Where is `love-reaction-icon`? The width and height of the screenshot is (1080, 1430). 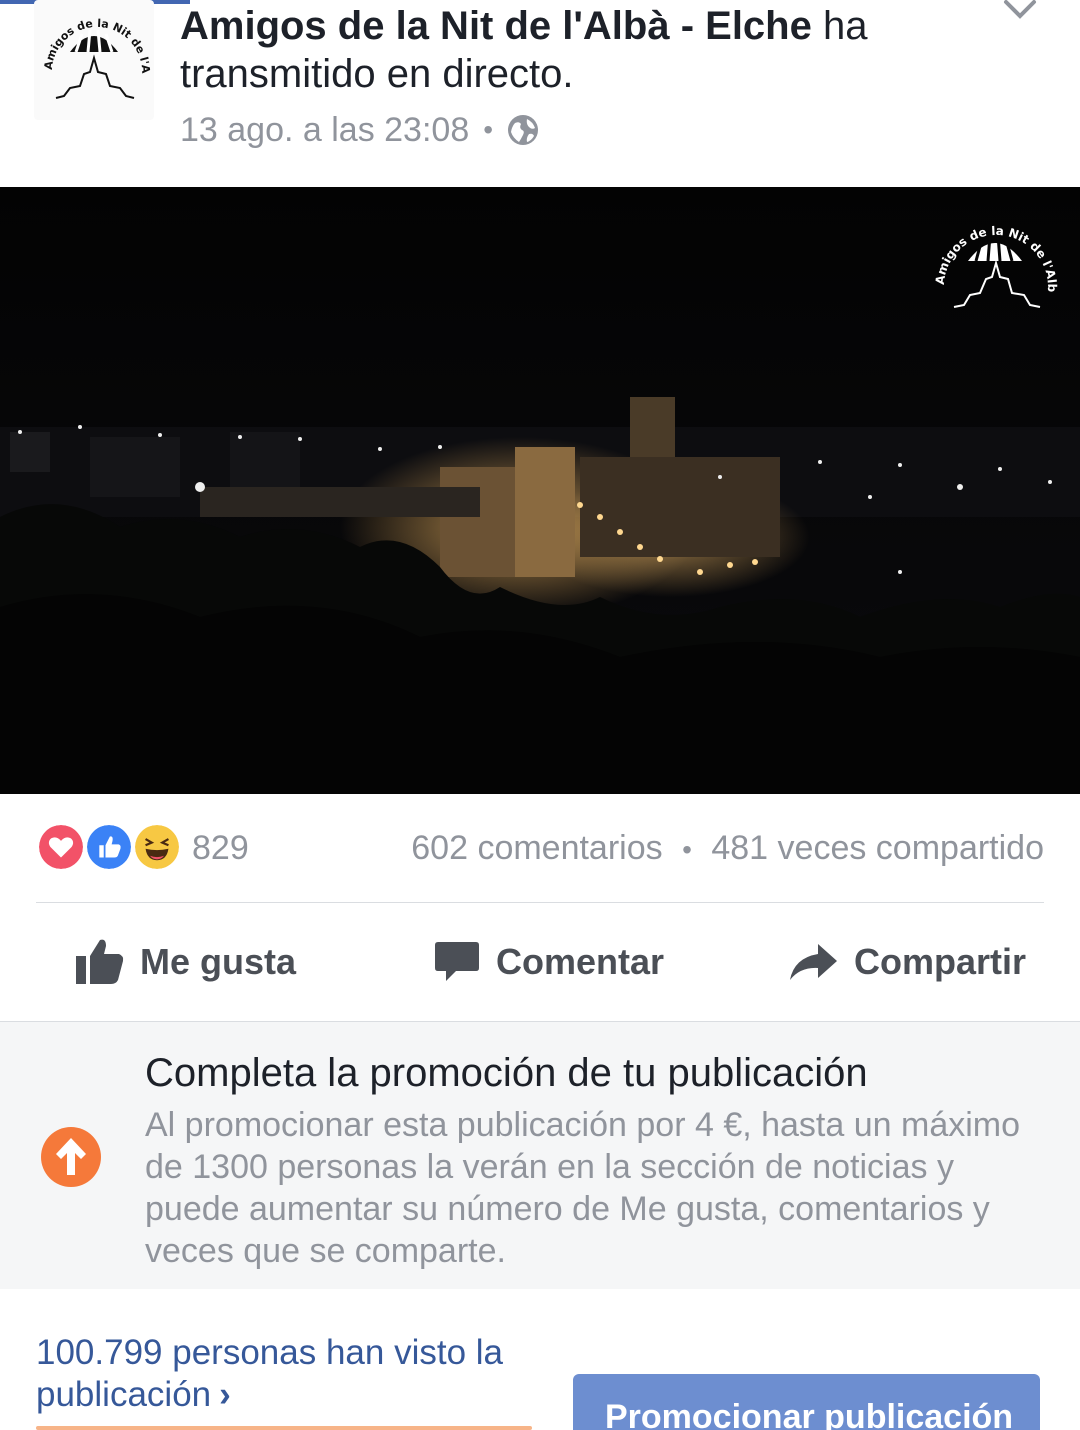 love-reaction-icon is located at coordinates (61, 847).